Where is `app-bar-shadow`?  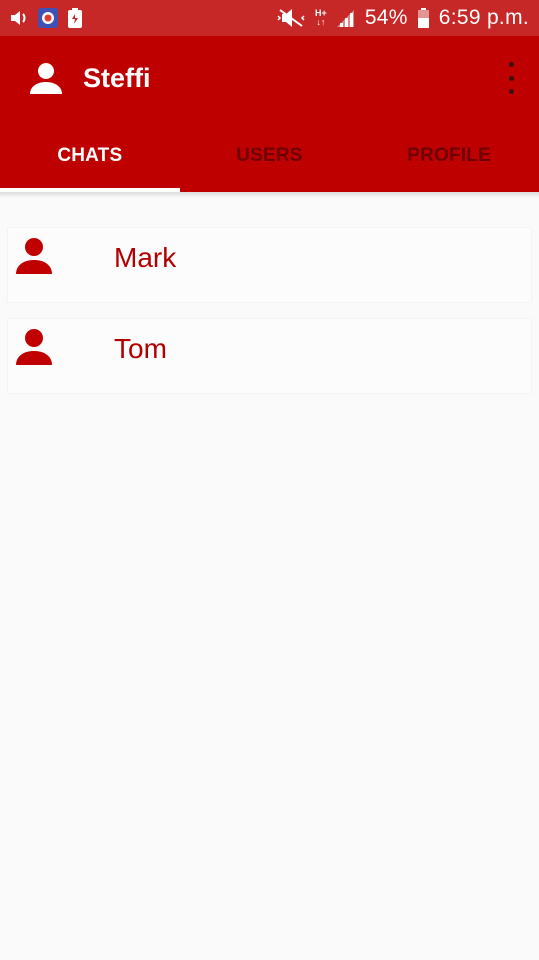 app-bar-shadow is located at coordinates (269, 195).